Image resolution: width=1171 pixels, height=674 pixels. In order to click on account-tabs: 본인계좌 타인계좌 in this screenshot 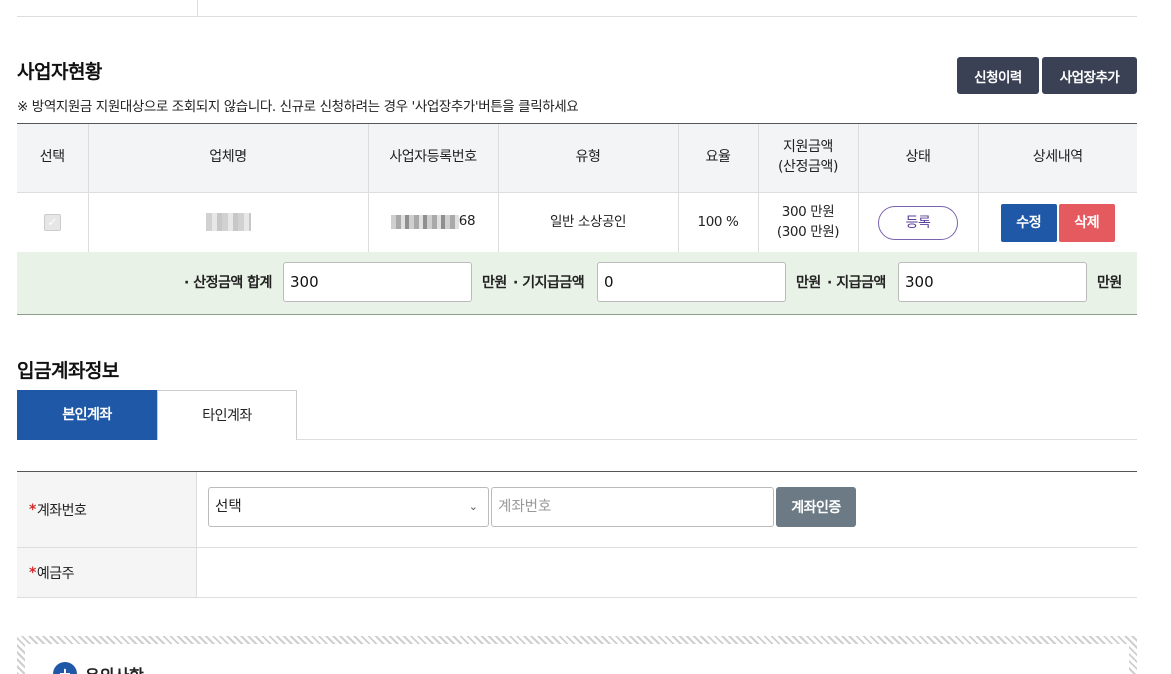, I will do `click(577, 415)`.